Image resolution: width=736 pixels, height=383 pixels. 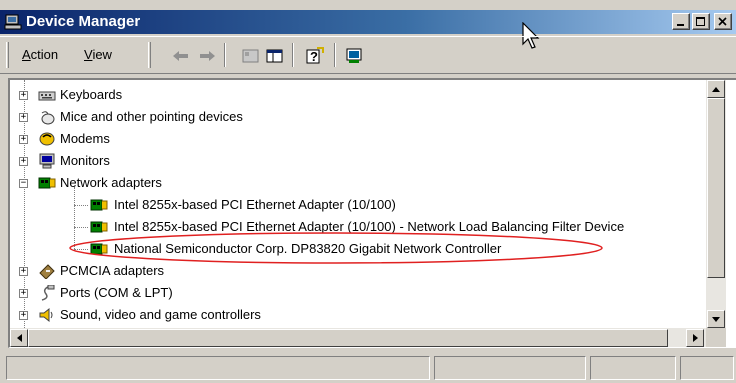 I want to click on tree-item-label: Modems, so click(x=85, y=138).